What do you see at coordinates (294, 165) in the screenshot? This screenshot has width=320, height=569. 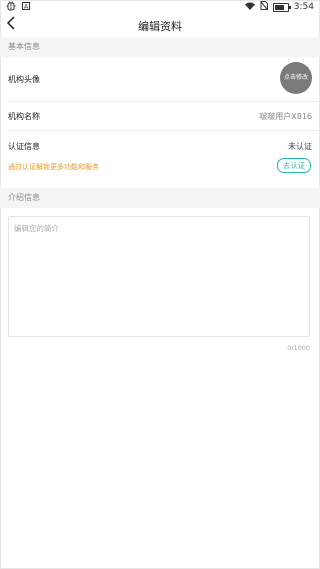 I see `certify-button: 去认证` at bounding box center [294, 165].